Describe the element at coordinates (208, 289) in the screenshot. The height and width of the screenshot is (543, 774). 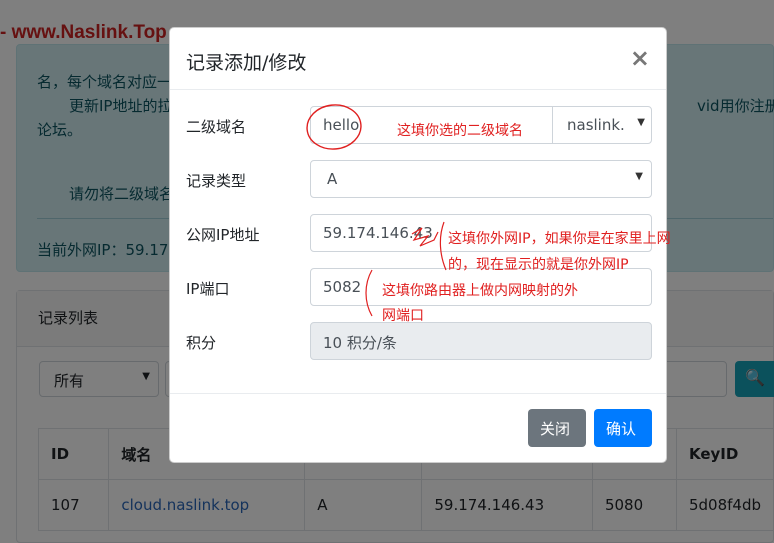
I see `port-label: IP端口` at that location.